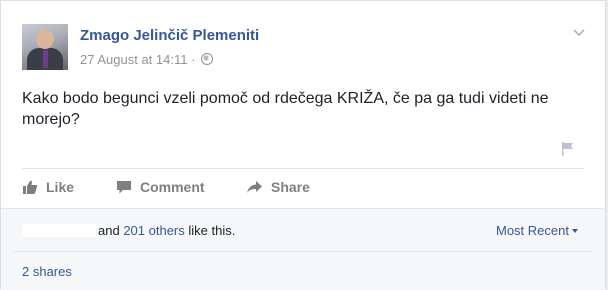 The image size is (608, 290). I want to click on avatar-face, so click(45, 39).